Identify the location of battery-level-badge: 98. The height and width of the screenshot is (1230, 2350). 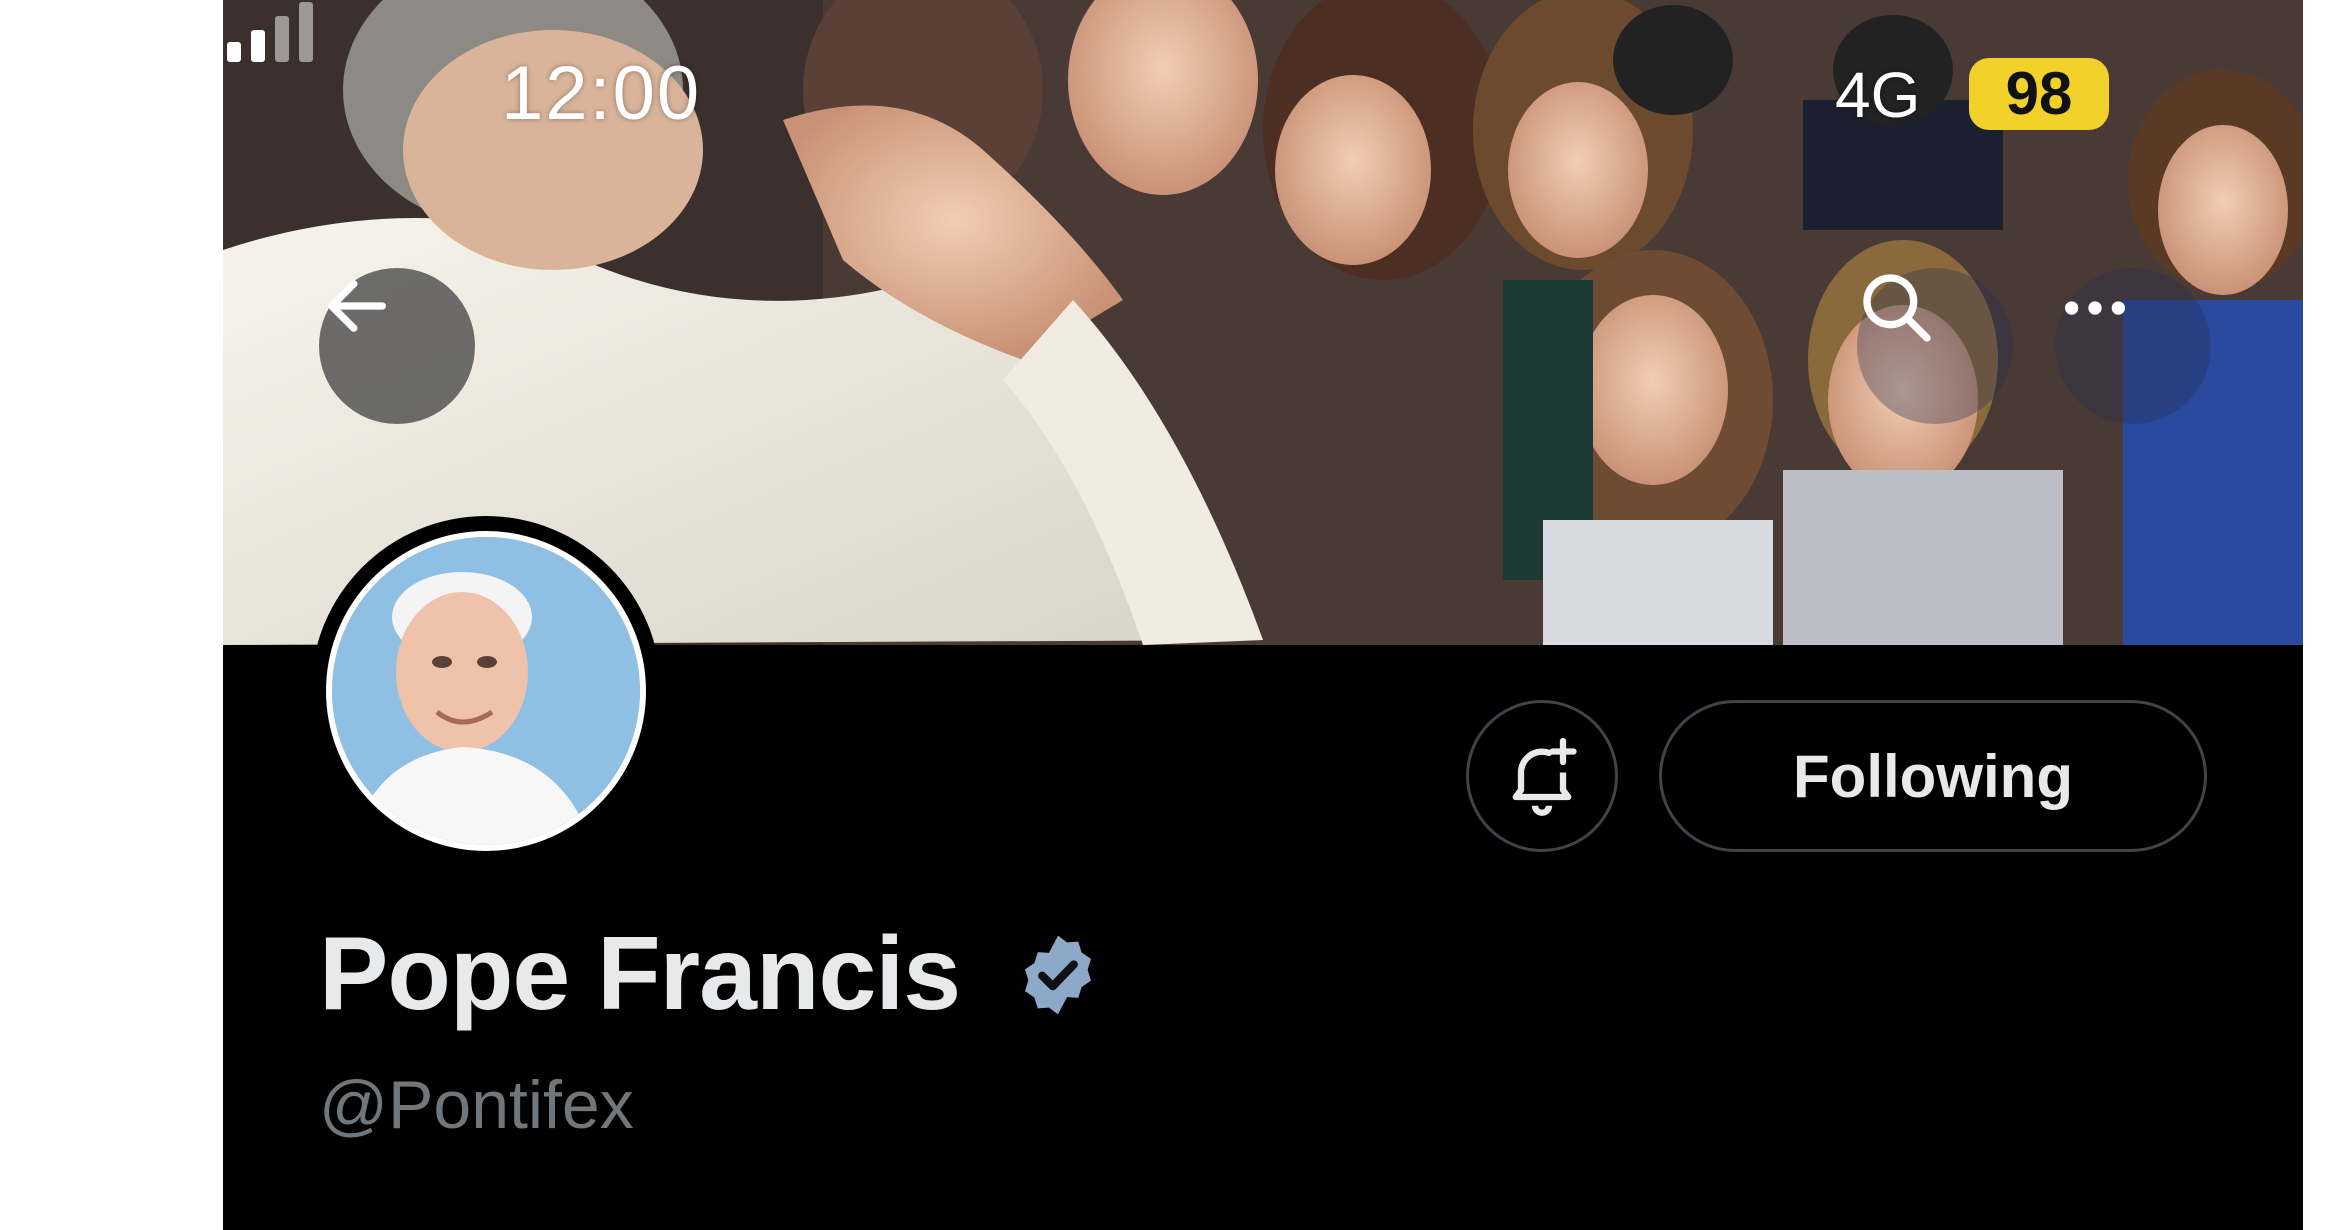
(2039, 94).